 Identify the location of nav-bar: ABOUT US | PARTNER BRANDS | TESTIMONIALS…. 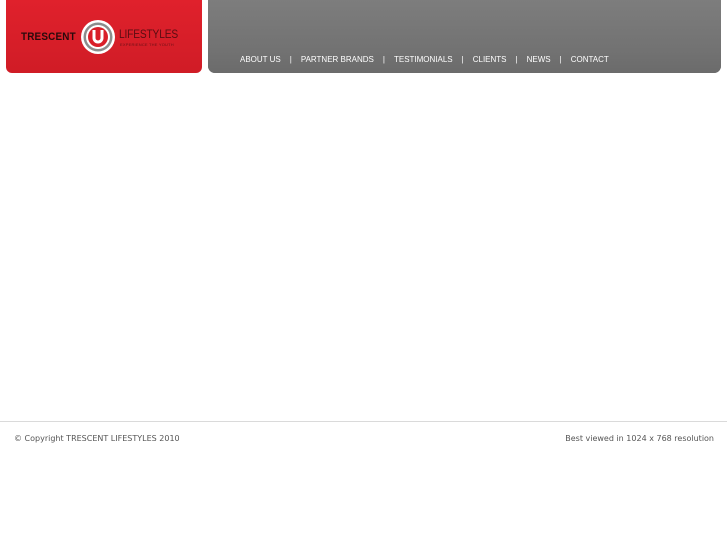
(464, 36).